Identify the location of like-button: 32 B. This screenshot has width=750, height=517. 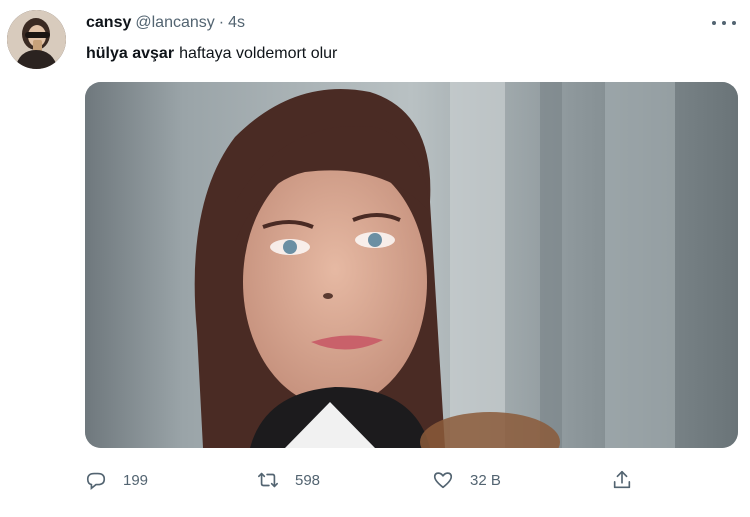
(466, 480).